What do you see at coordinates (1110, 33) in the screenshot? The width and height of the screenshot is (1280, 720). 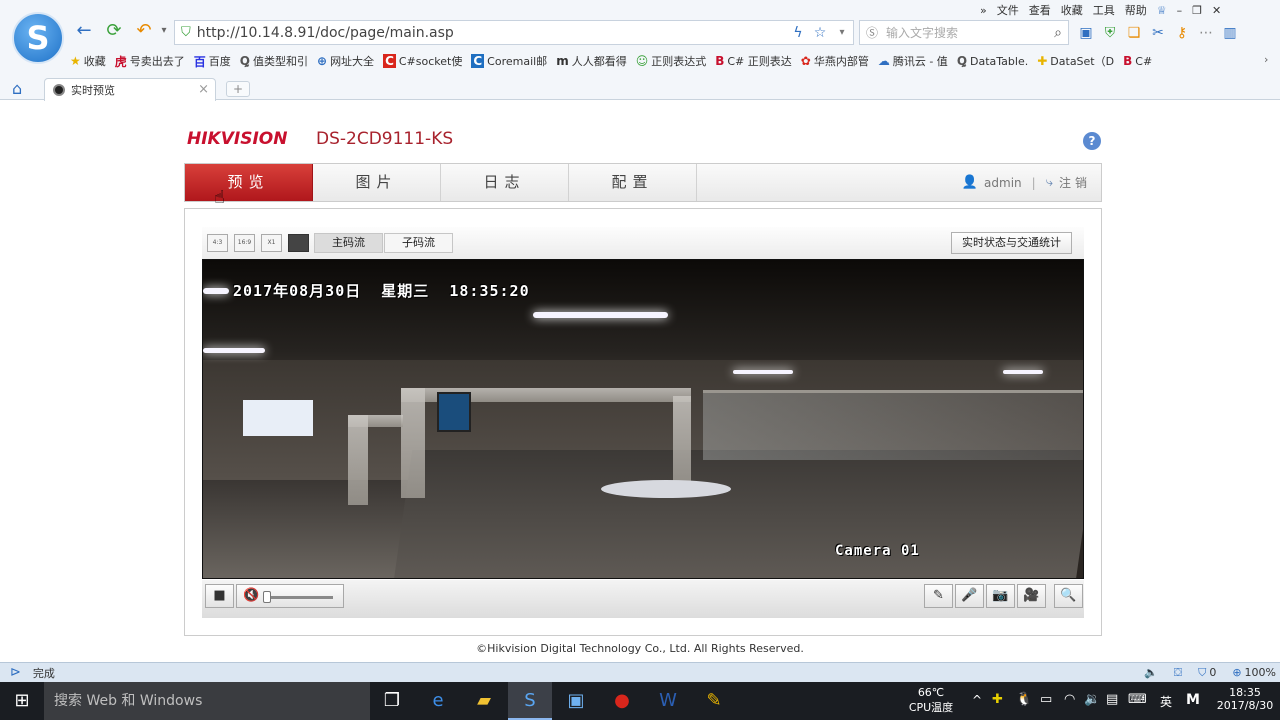 I see `security-shield-icon: ⛨` at bounding box center [1110, 33].